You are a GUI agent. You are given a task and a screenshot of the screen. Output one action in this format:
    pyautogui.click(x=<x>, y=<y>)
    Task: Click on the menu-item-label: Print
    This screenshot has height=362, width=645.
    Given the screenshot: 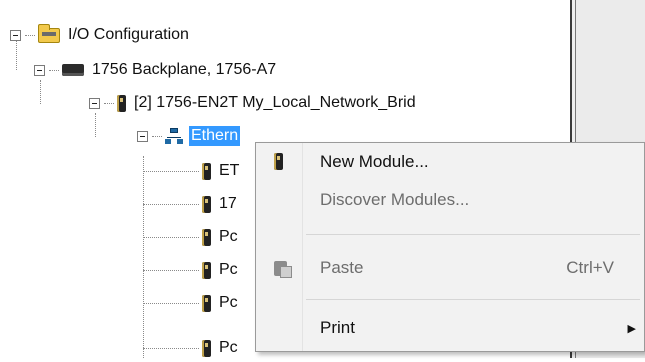 What is the action you would take?
    pyautogui.click(x=337, y=327)
    